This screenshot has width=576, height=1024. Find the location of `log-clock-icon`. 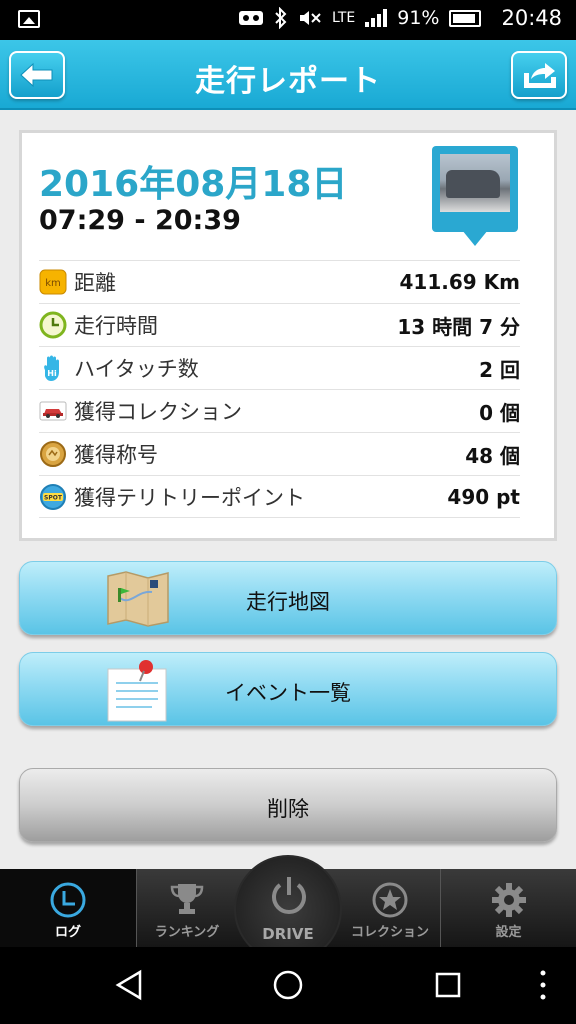

log-clock-icon is located at coordinates (68, 900).